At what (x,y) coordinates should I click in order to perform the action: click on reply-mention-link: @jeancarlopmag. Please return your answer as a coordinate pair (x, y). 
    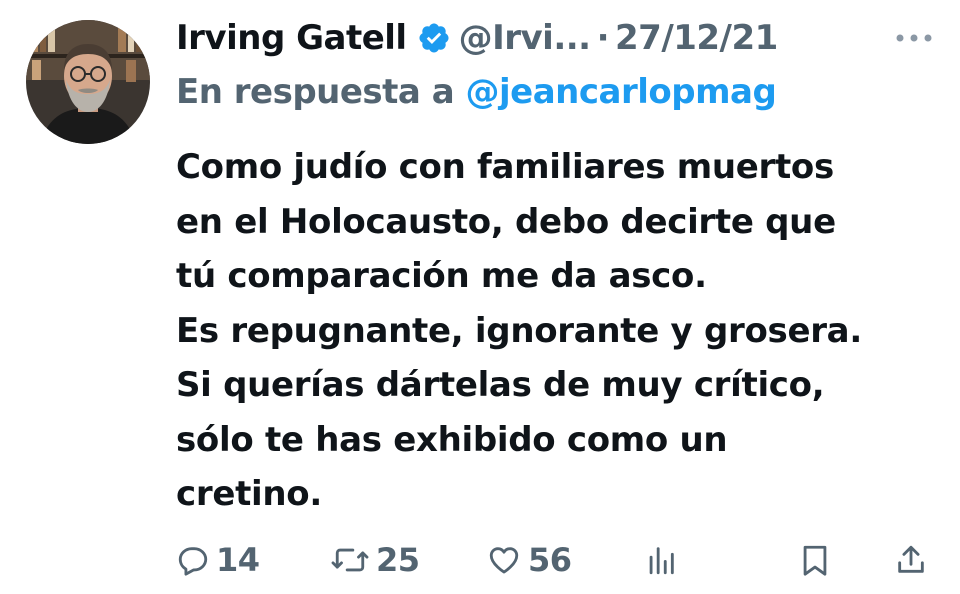
    Looking at the image, I should click on (621, 92).